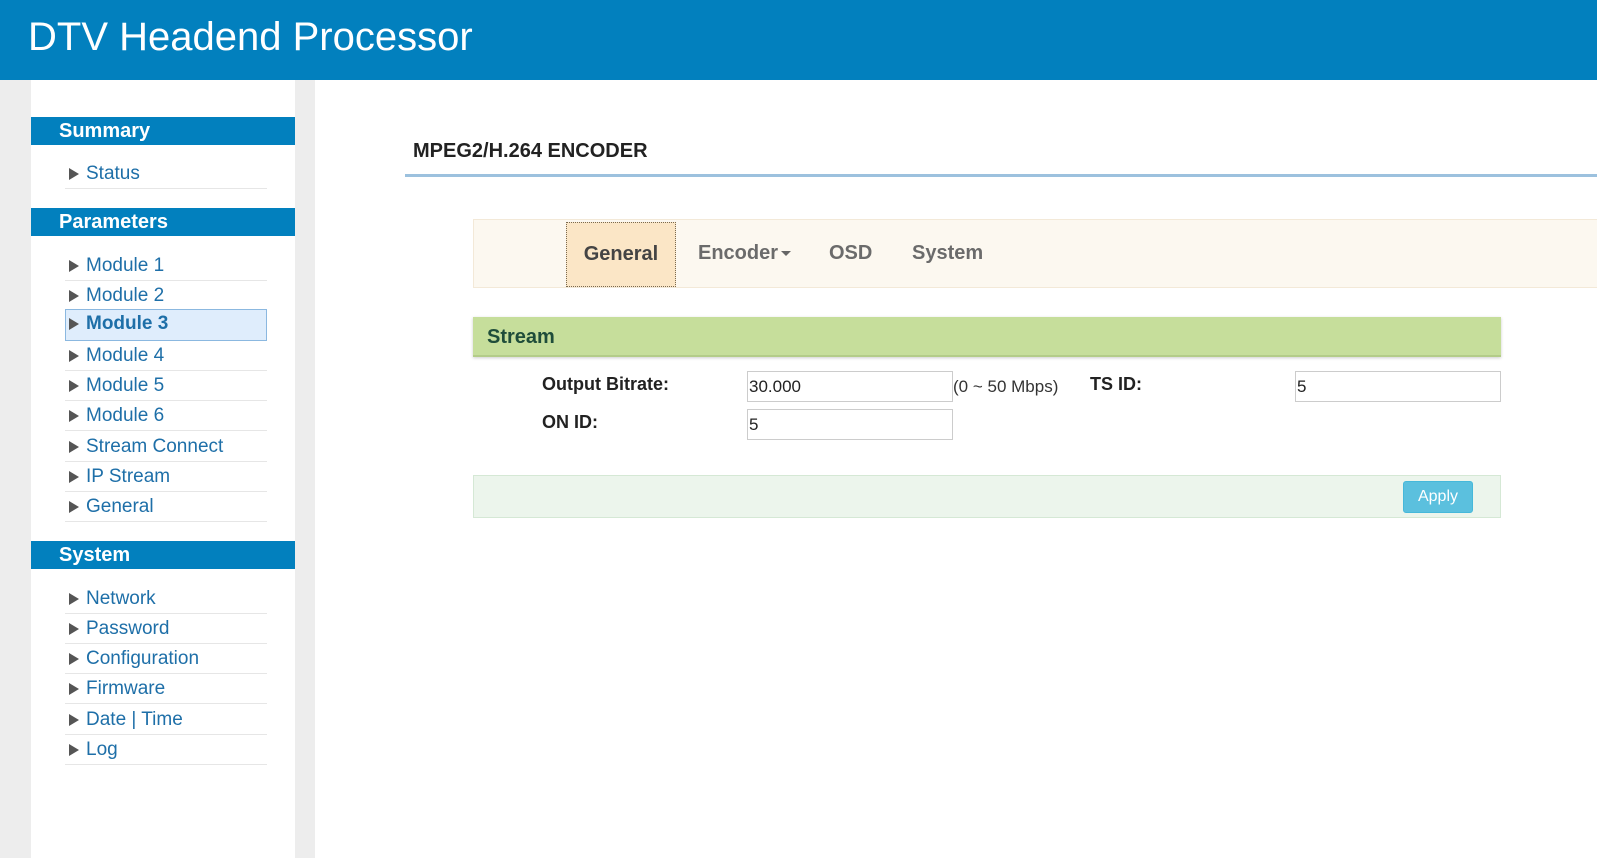  I want to click on tab-label: System, so click(948, 253).